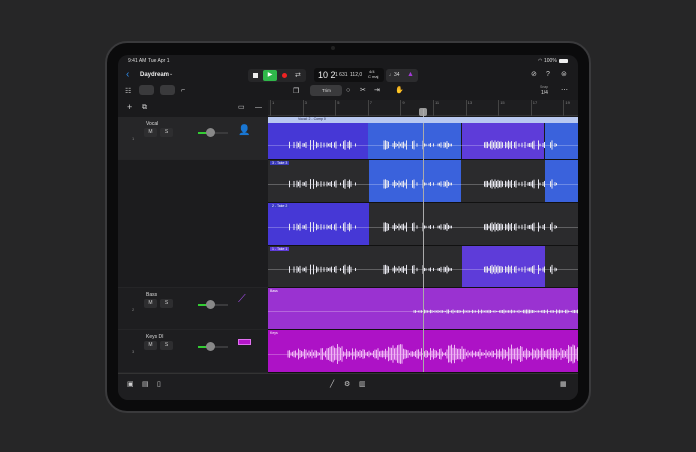  Describe the element at coordinates (349, 75) in the screenshot. I see `lcd-display: 10 2 1 631 112,0 4/4 C maj` at that location.